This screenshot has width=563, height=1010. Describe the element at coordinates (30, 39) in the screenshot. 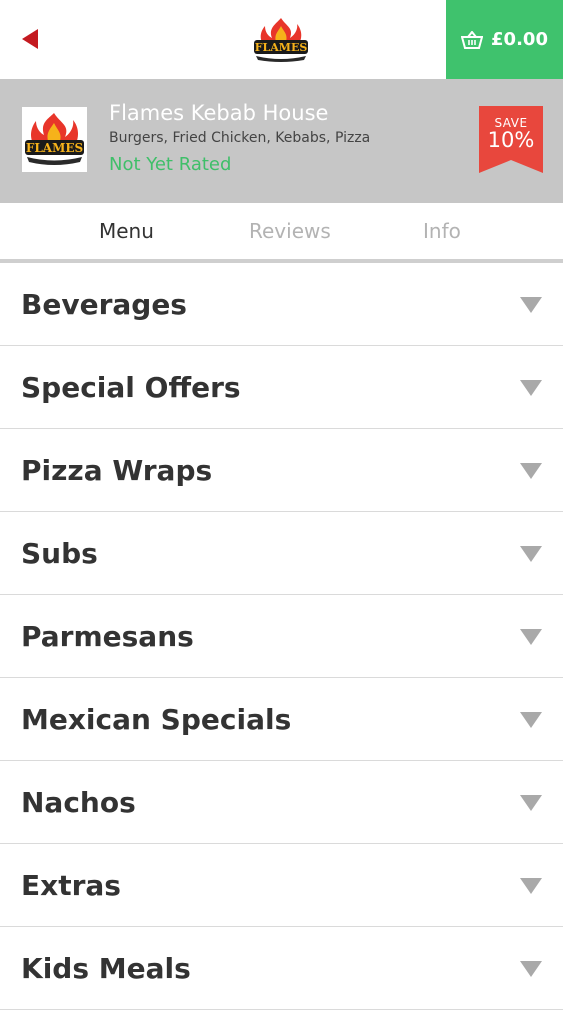

I see `back-arrow-icon` at that location.